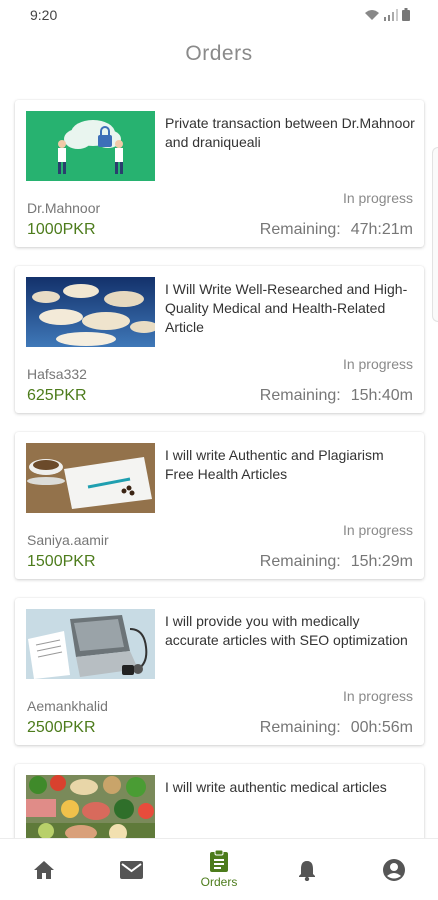 The width and height of the screenshot is (438, 900). Describe the element at coordinates (381, 561) in the screenshot. I see `remaining-time: 15h:29m` at that location.